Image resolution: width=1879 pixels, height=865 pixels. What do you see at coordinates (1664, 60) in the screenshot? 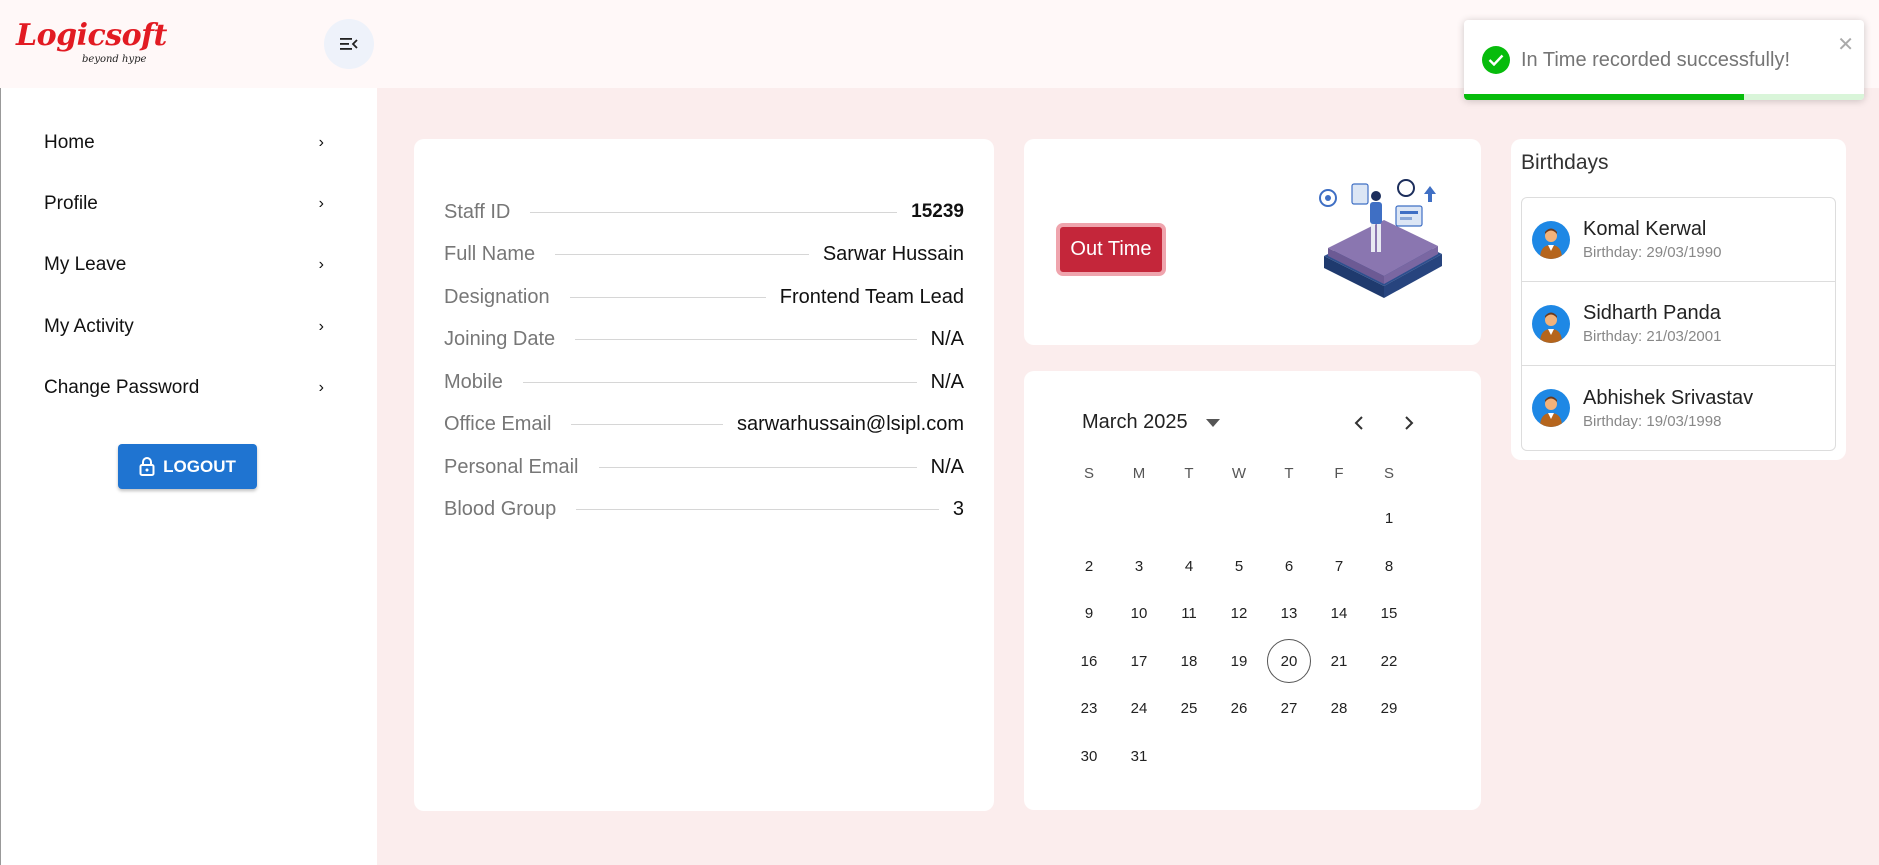
I see `success-toast: In Time recorded successfully! ✕` at bounding box center [1664, 60].